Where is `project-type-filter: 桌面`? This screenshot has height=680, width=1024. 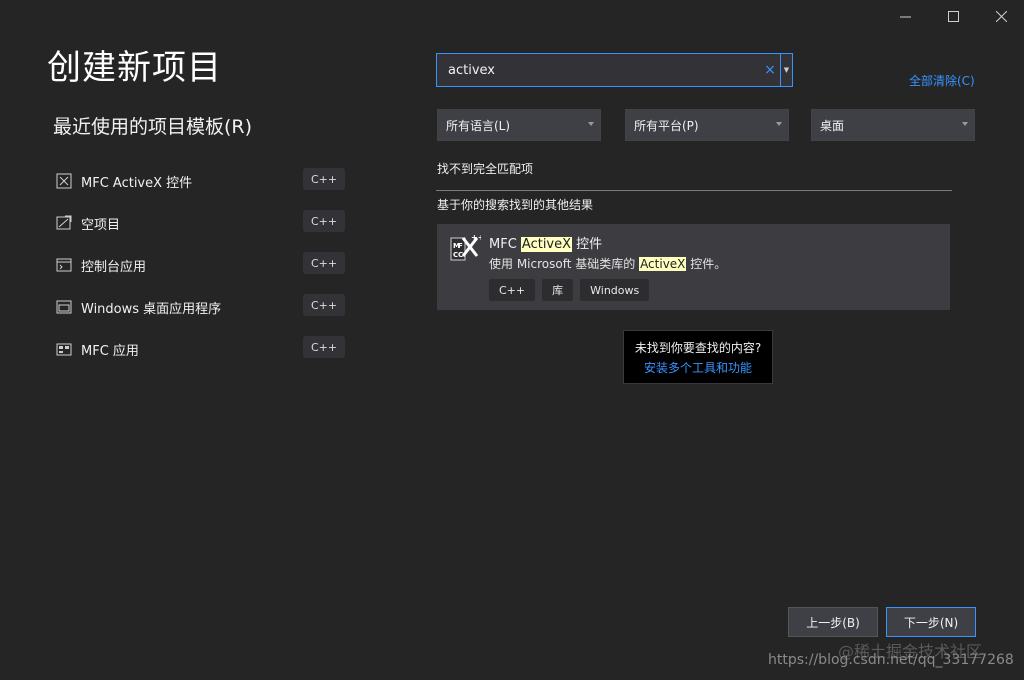 project-type-filter: 桌面 is located at coordinates (893, 125).